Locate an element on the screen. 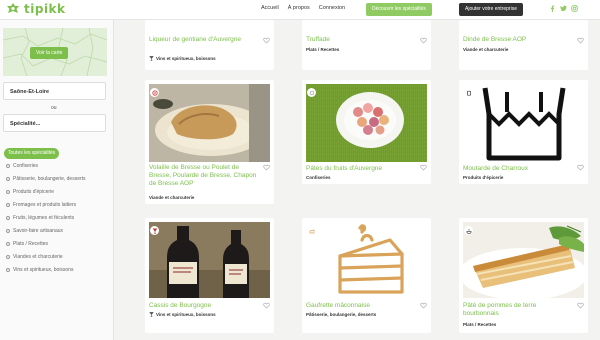 This screenshot has width=600, height=340. product-title: Liqueur de gentiane d'Auvergne is located at coordinates (203, 40).